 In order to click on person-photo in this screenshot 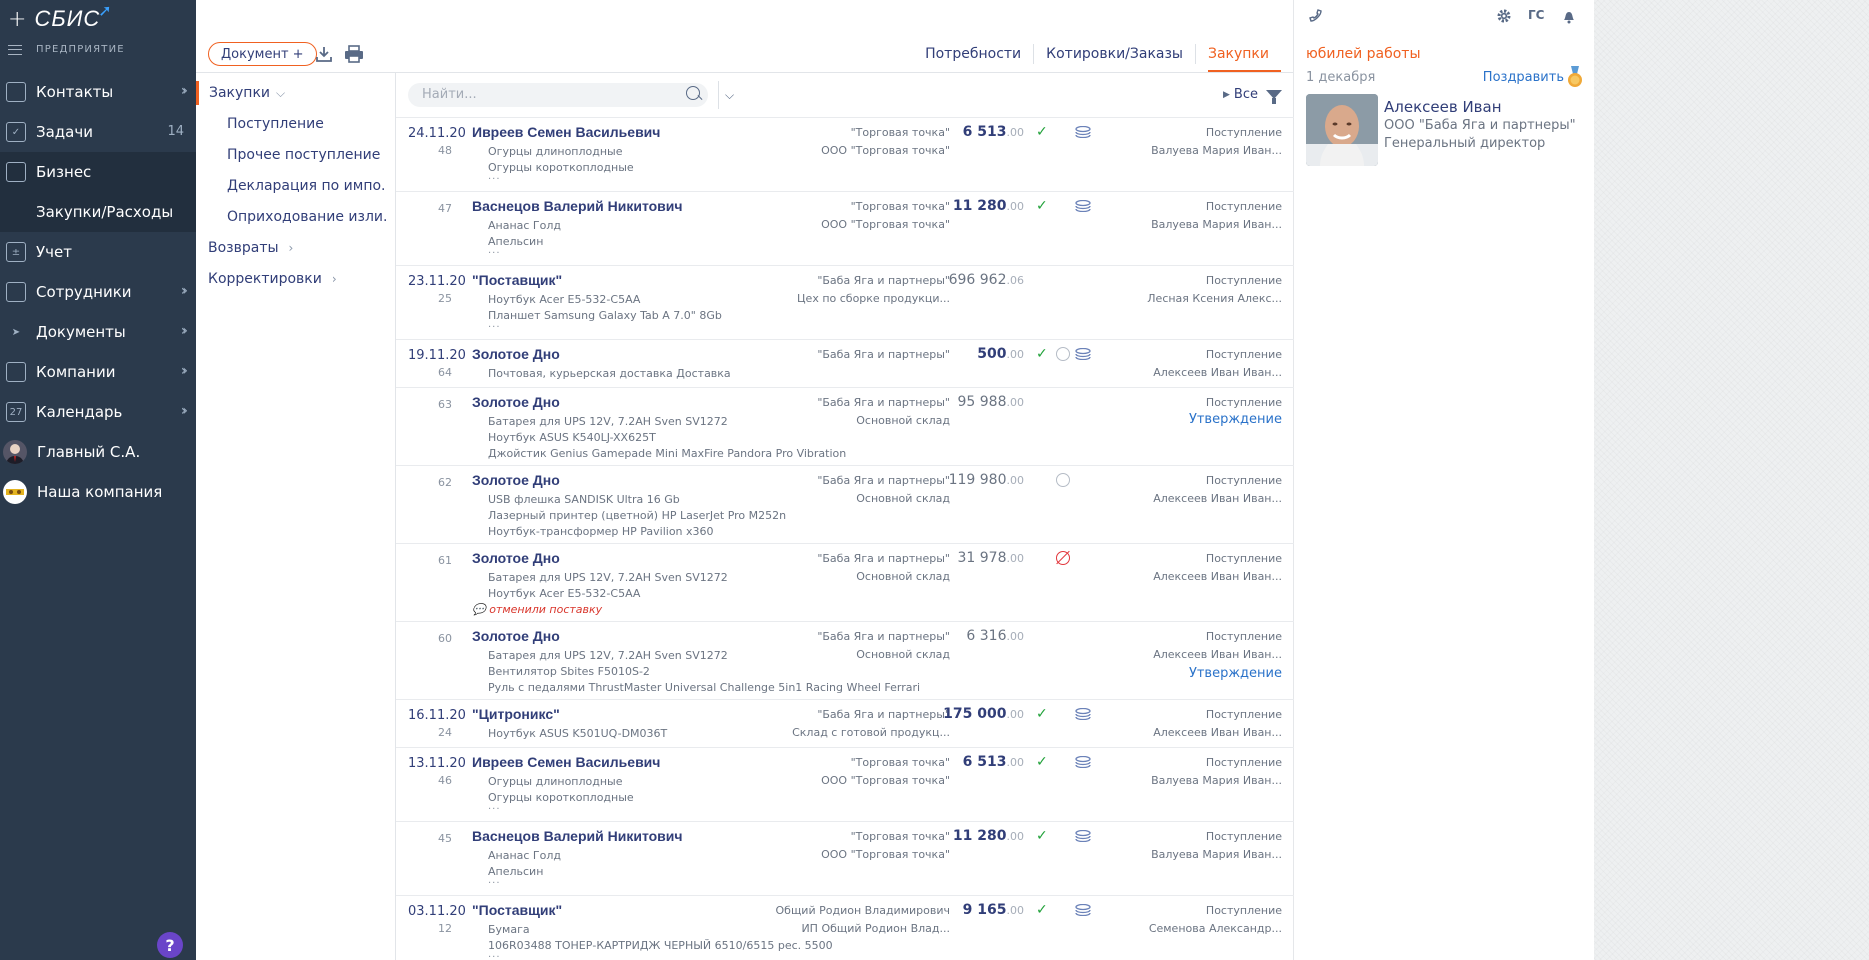, I will do `click(1342, 130)`.